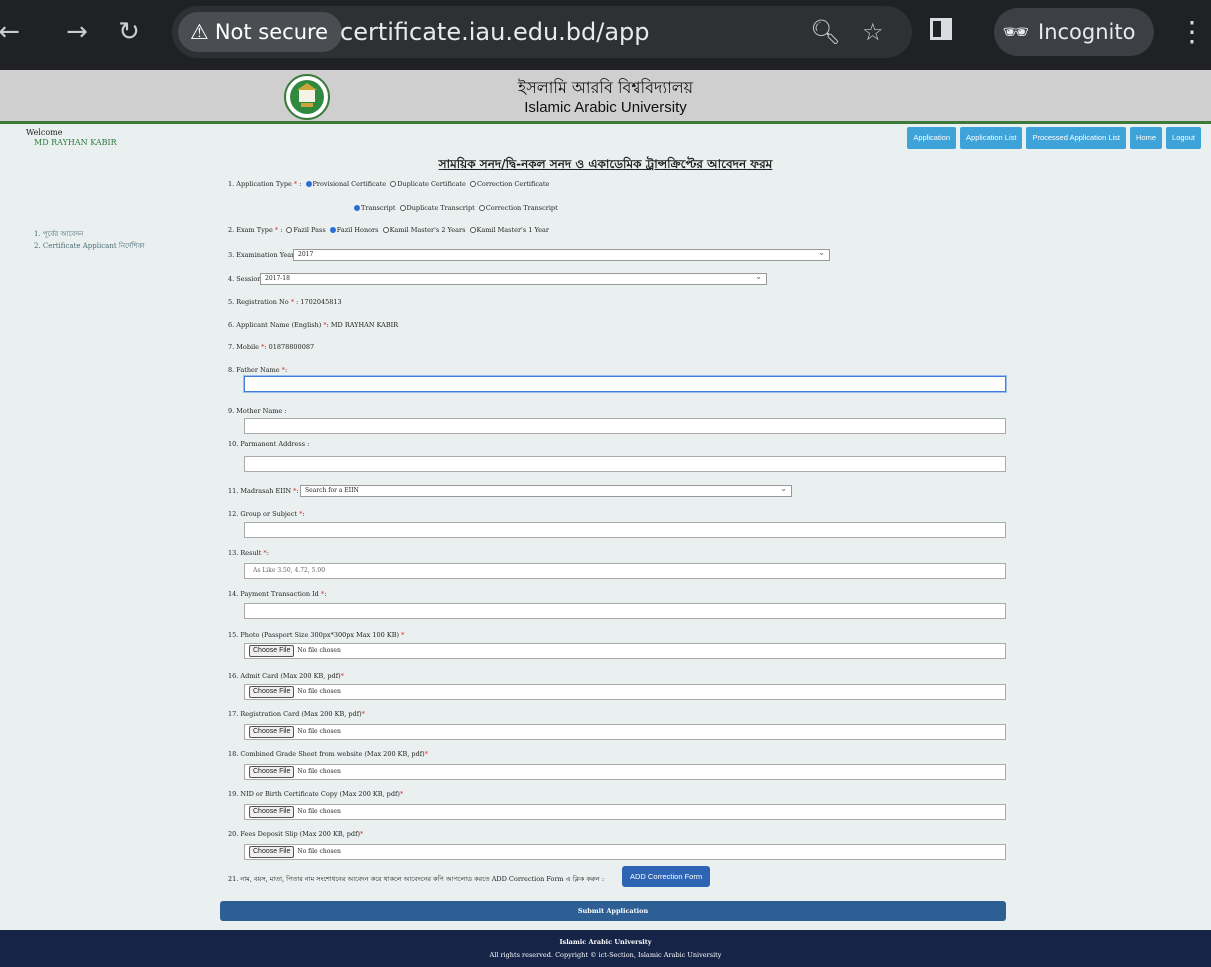 The width and height of the screenshot is (1211, 967). Describe the element at coordinates (431, 184) in the screenshot. I see `radio-label: Duplicate Certificate` at that location.